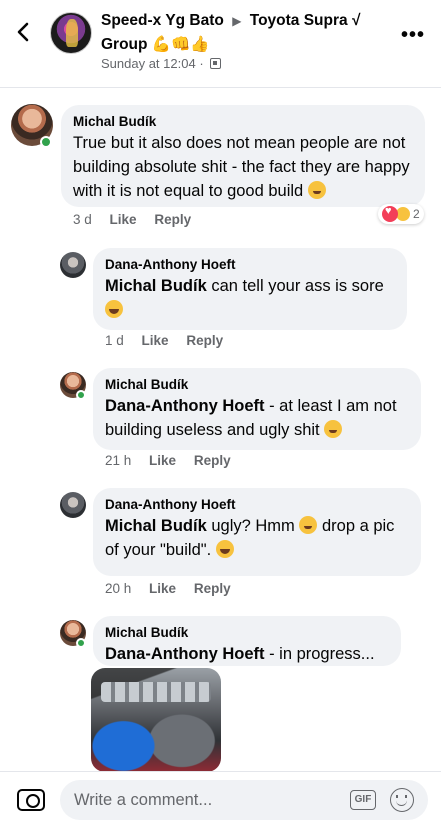 The height and width of the screenshot is (826, 441). What do you see at coordinates (250, 298) in the screenshot?
I see `comment-text: Michal Budík can tell your ass is sore` at bounding box center [250, 298].